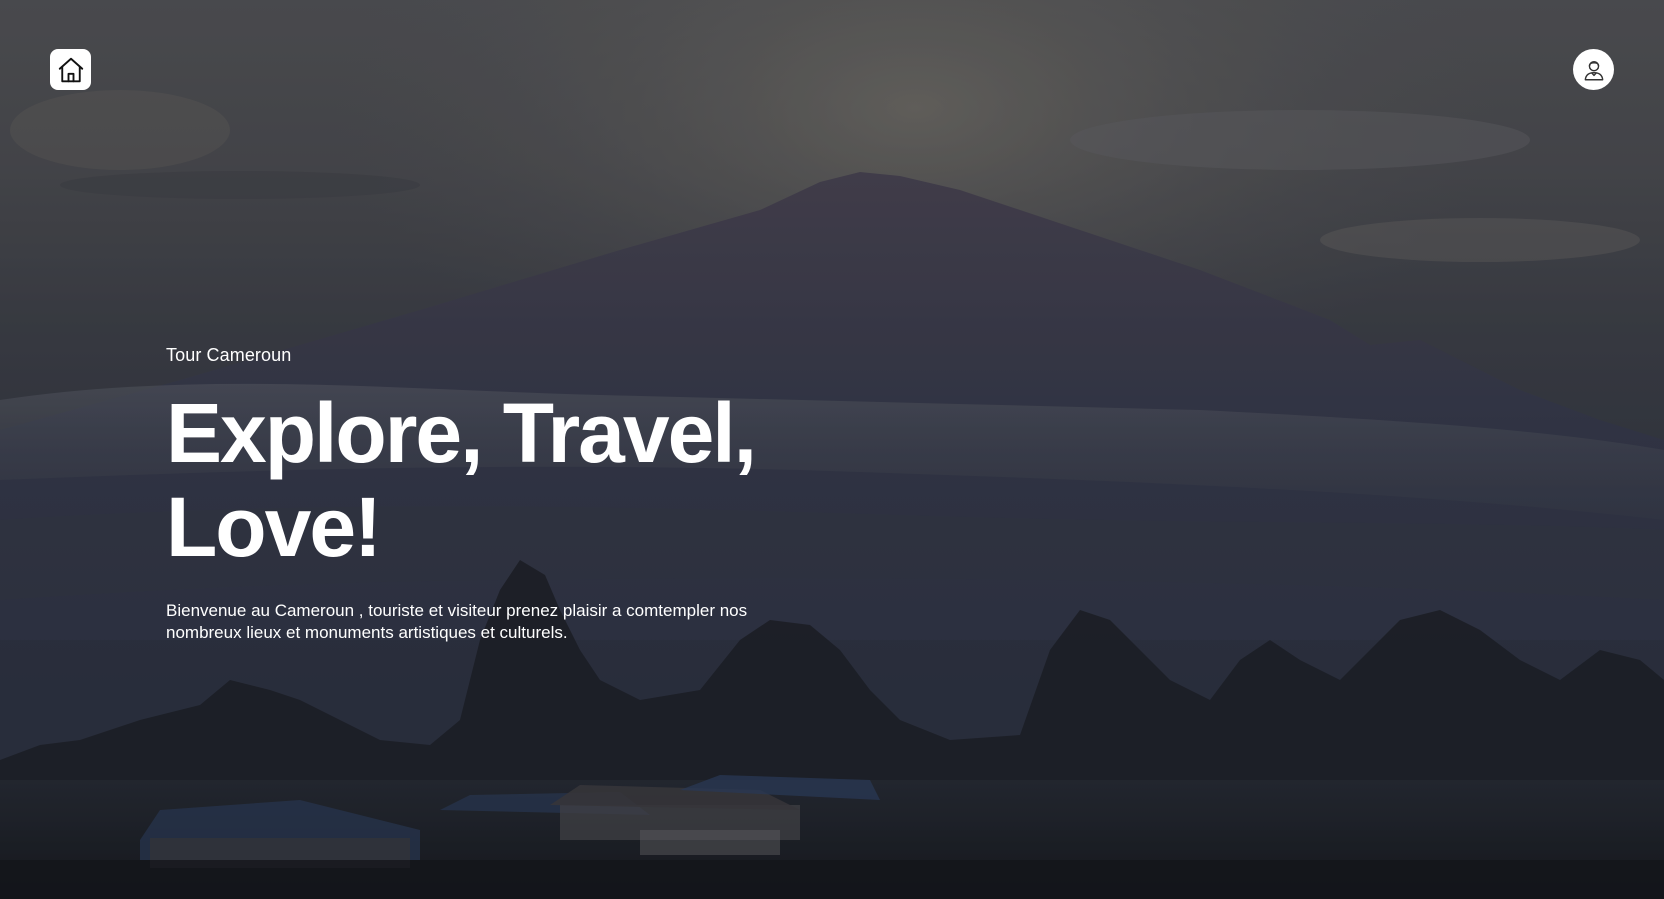 The width and height of the screenshot is (1664, 899). What do you see at coordinates (274, 527) in the screenshot?
I see `hero-headline-line-2: Love!` at bounding box center [274, 527].